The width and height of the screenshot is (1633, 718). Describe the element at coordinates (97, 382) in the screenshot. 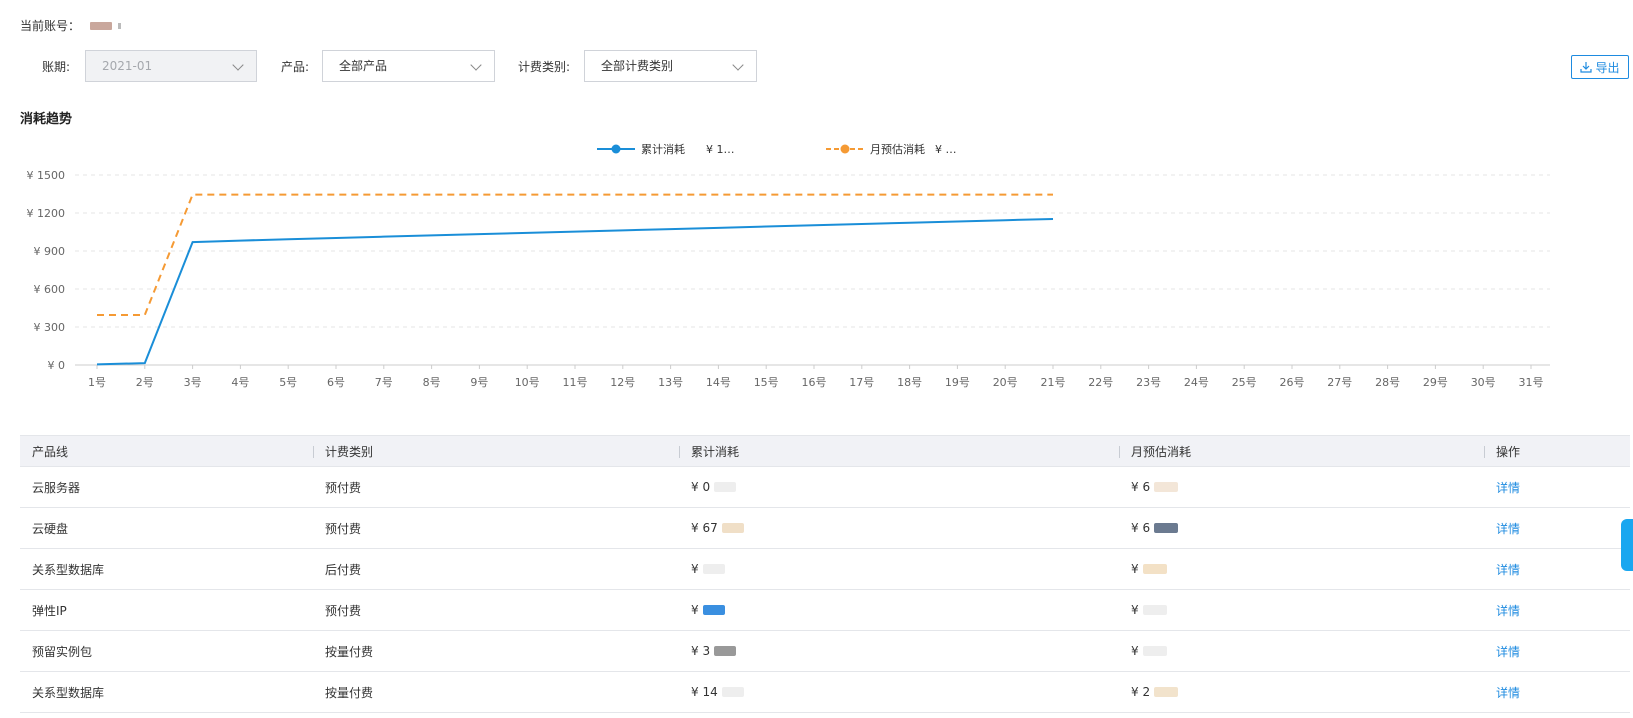

I see `x-tick-label: 1号` at that location.